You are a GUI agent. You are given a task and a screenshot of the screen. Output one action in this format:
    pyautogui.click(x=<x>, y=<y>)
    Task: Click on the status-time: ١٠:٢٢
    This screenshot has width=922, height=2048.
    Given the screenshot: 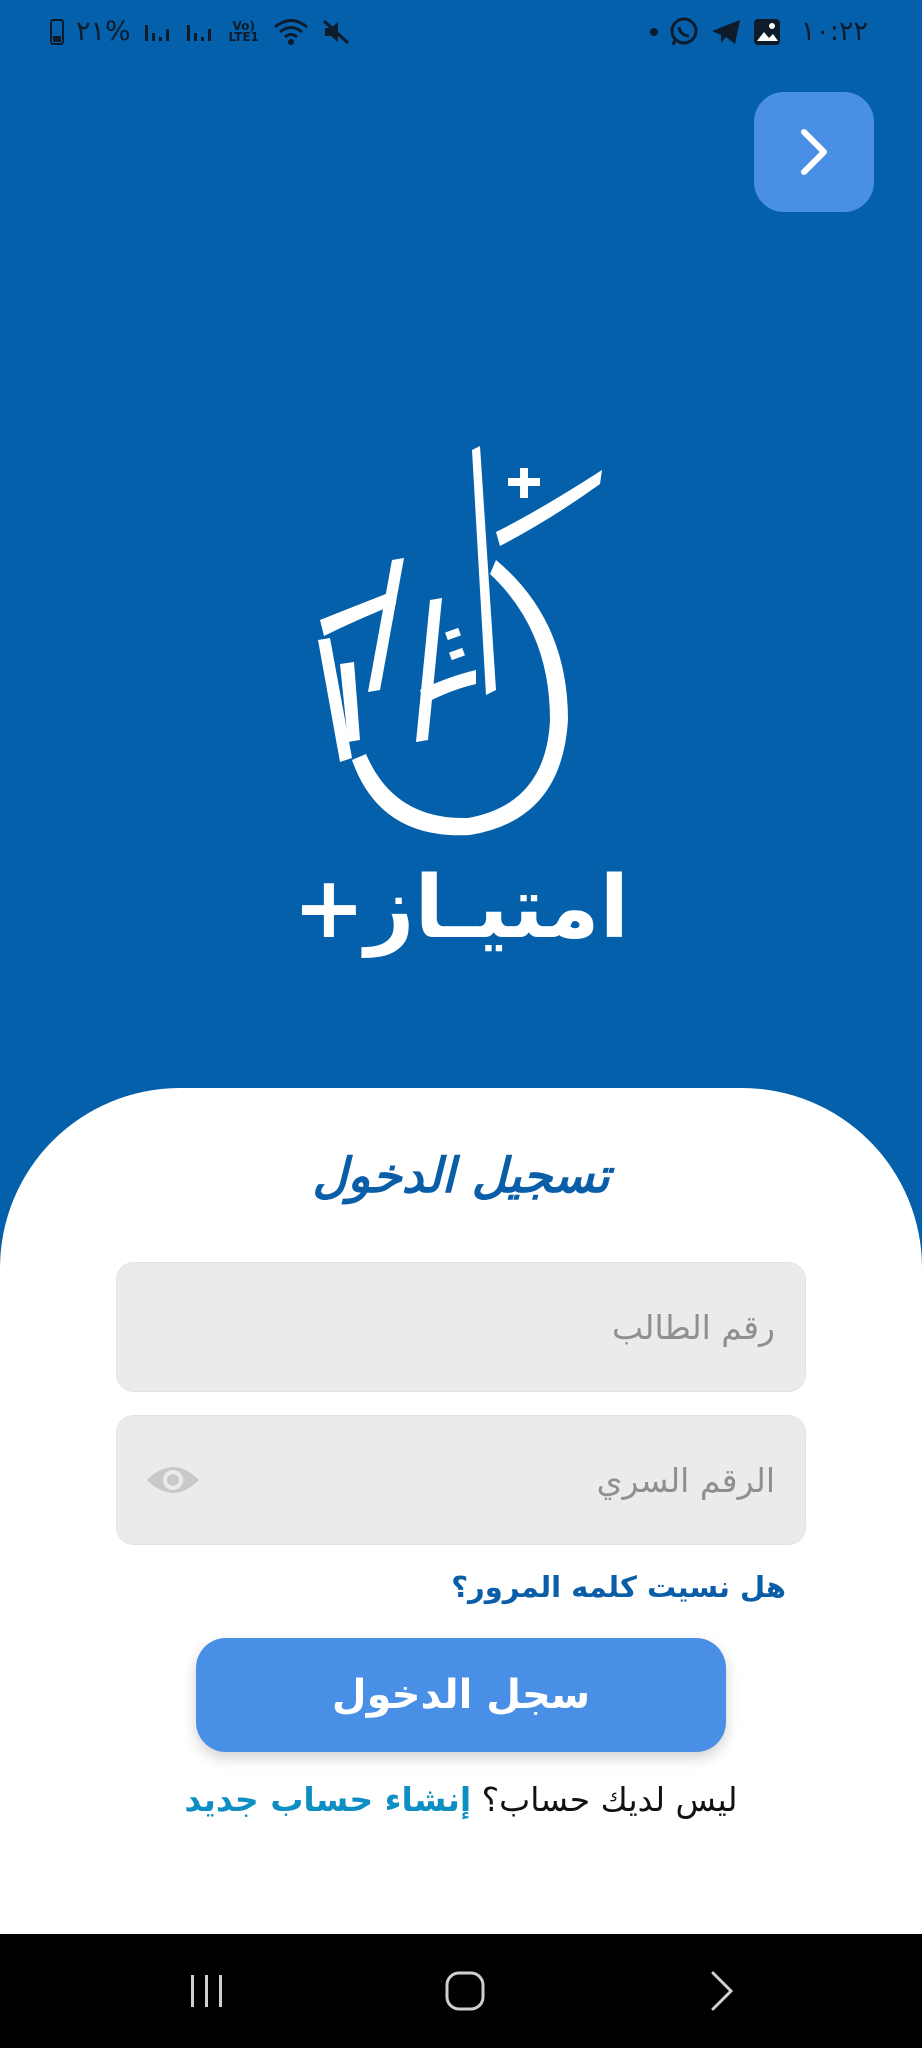 What is the action you would take?
    pyautogui.click(x=834, y=31)
    